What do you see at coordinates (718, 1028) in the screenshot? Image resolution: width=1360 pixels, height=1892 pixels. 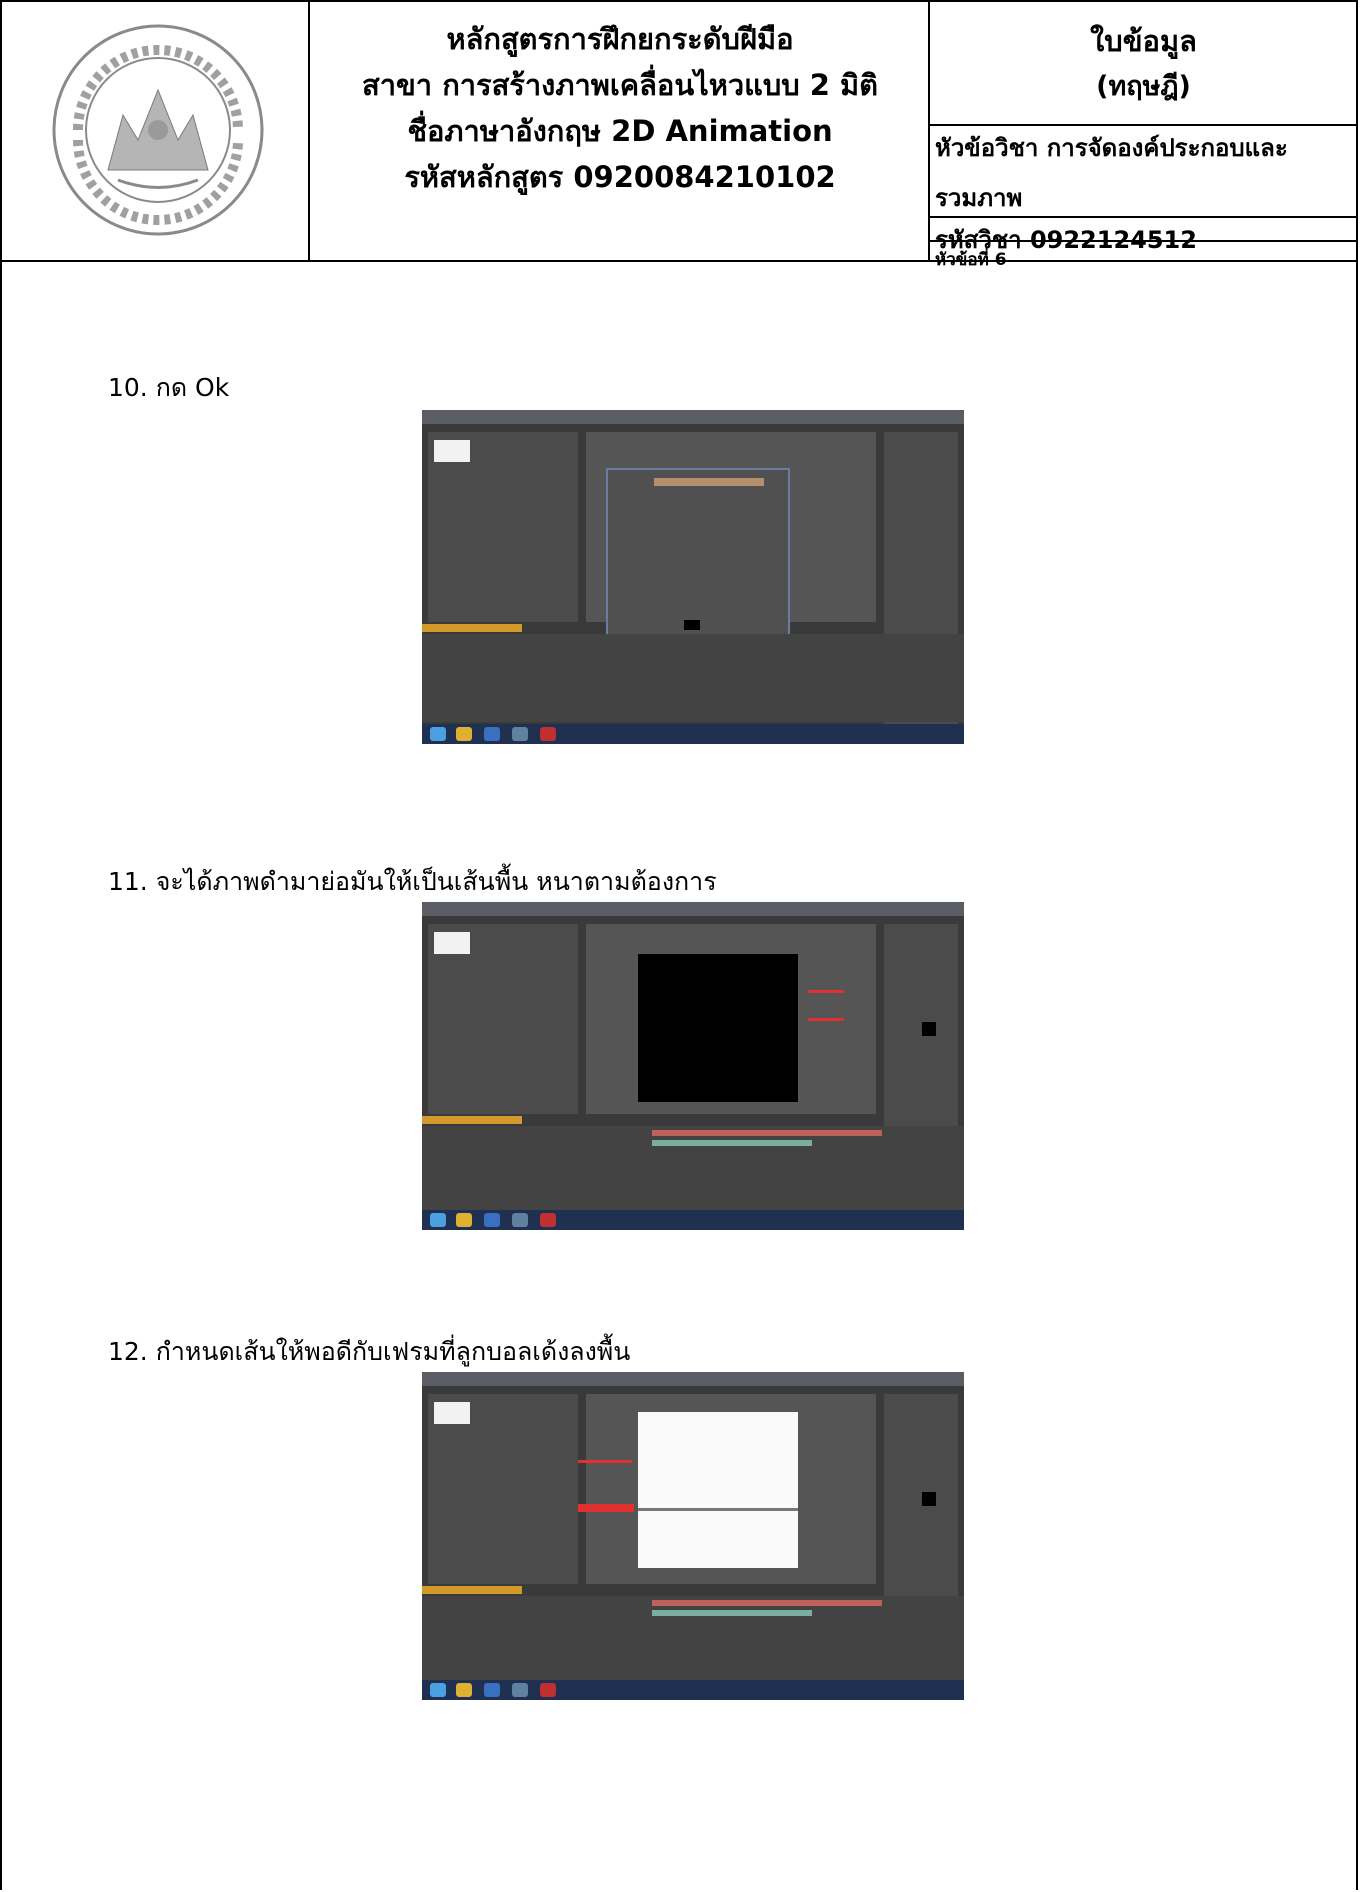 I see `black-solid-layer` at bounding box center [718, 1028].